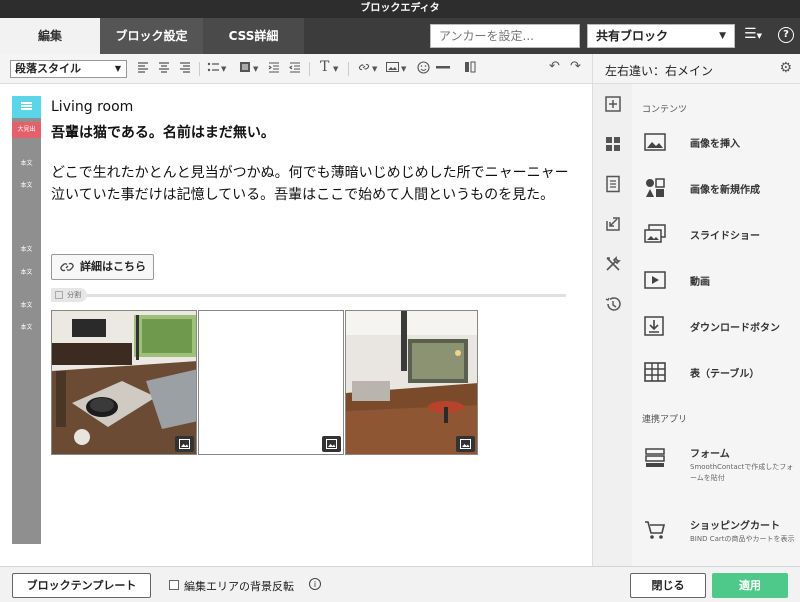 The image size is (800, 602). Describe the element at coordinates (718, 534) in the screenshot. I see `shopping-cart-item: ショッピングカート BIND Cartの商品やカートを表示` at that location.